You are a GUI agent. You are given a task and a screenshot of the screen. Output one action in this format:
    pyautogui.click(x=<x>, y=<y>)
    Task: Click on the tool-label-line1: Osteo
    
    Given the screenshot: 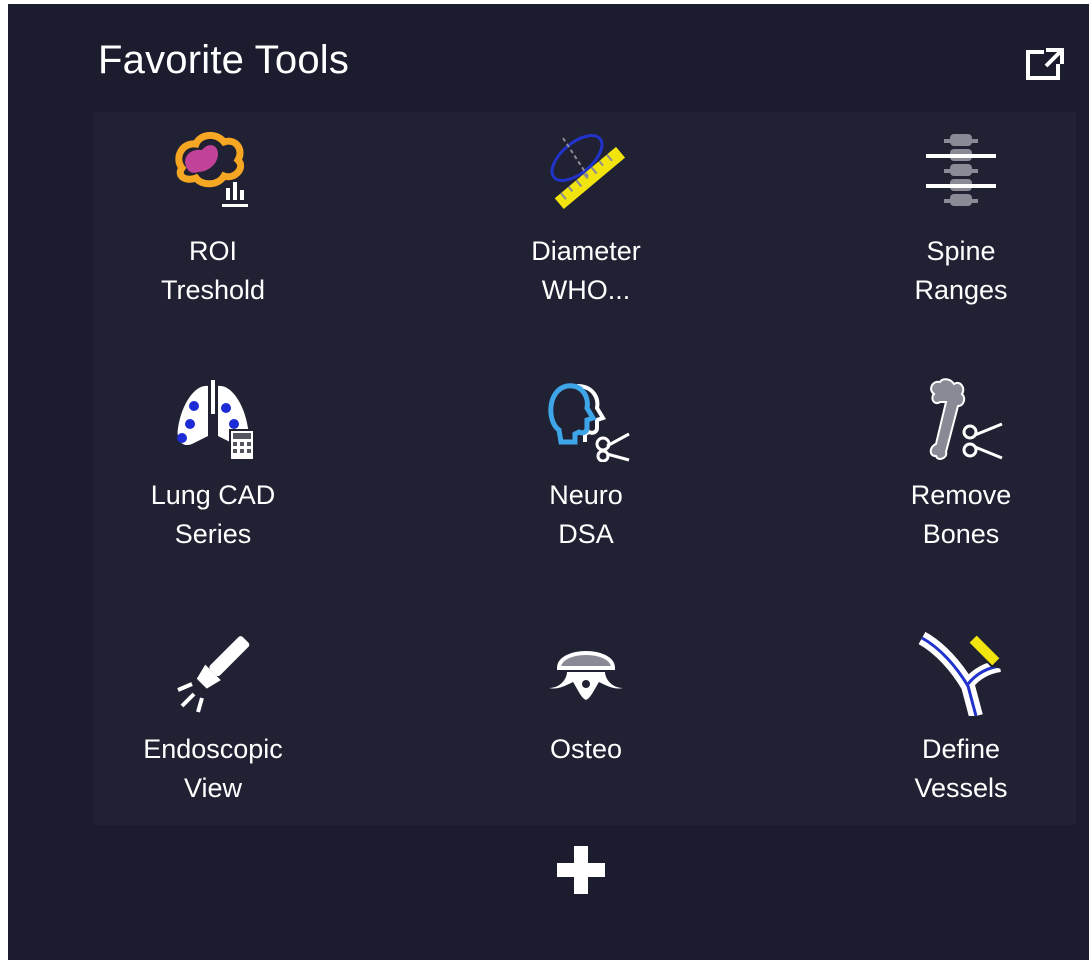 What is the action you would take?
    pyautogui.click(x=586, y=749)
    